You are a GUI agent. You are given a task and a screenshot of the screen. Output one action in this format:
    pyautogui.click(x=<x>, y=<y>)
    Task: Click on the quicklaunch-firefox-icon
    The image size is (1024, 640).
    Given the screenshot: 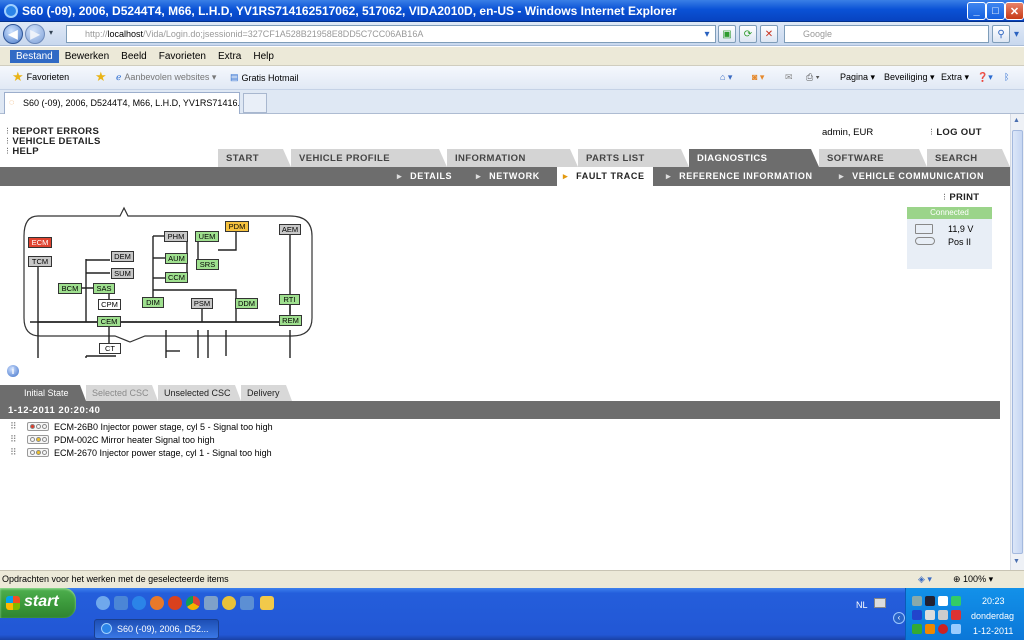 What is the action you would take?
    pyautogui.click(x=157, y=603)
    